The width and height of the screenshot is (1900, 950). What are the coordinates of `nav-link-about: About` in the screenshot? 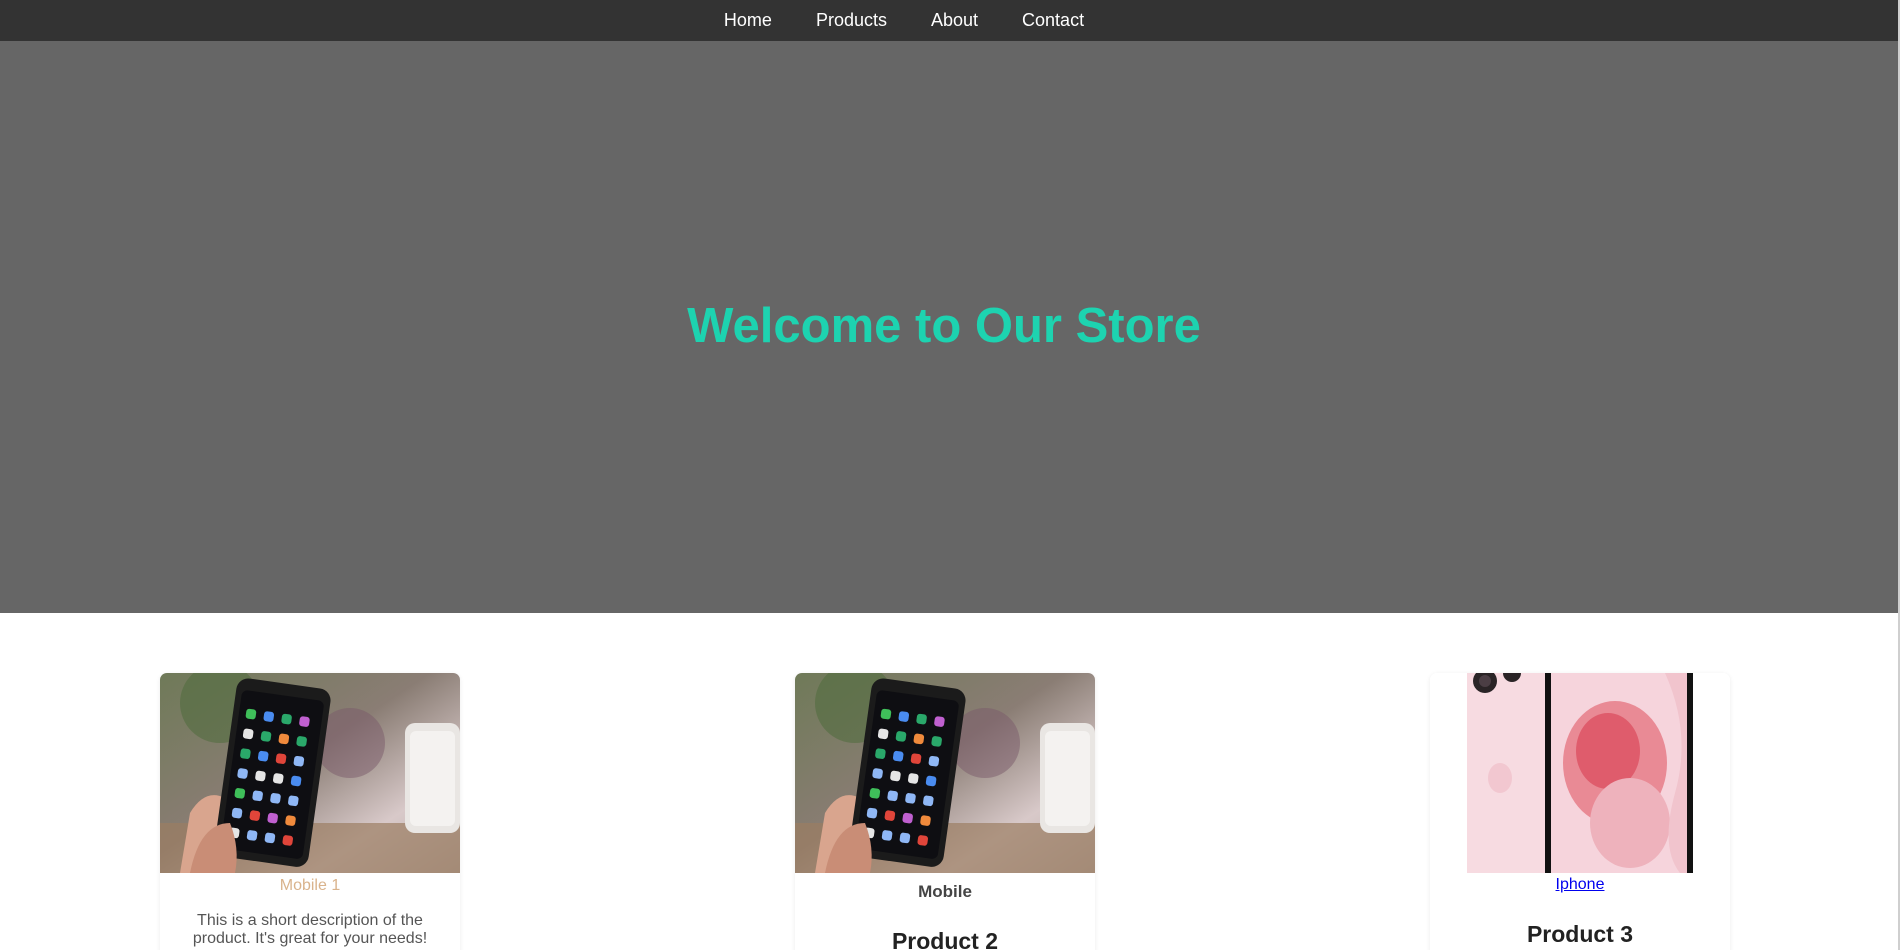 It's located at (954, 20).